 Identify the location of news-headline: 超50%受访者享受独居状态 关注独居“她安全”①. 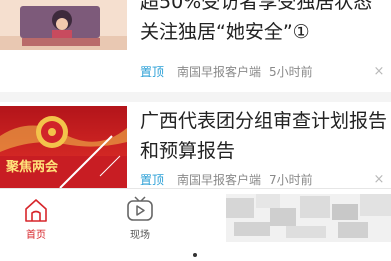
(264, 23).